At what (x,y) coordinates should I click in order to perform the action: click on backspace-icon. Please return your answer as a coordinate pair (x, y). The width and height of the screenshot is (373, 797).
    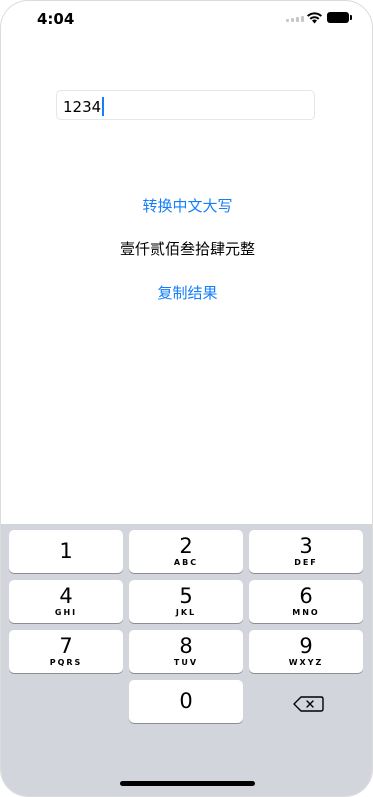
    Looking at the image, I should click on (308, 704).